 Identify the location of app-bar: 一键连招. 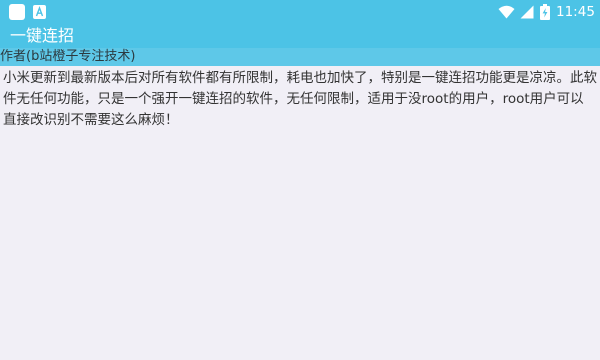
(300, 36).